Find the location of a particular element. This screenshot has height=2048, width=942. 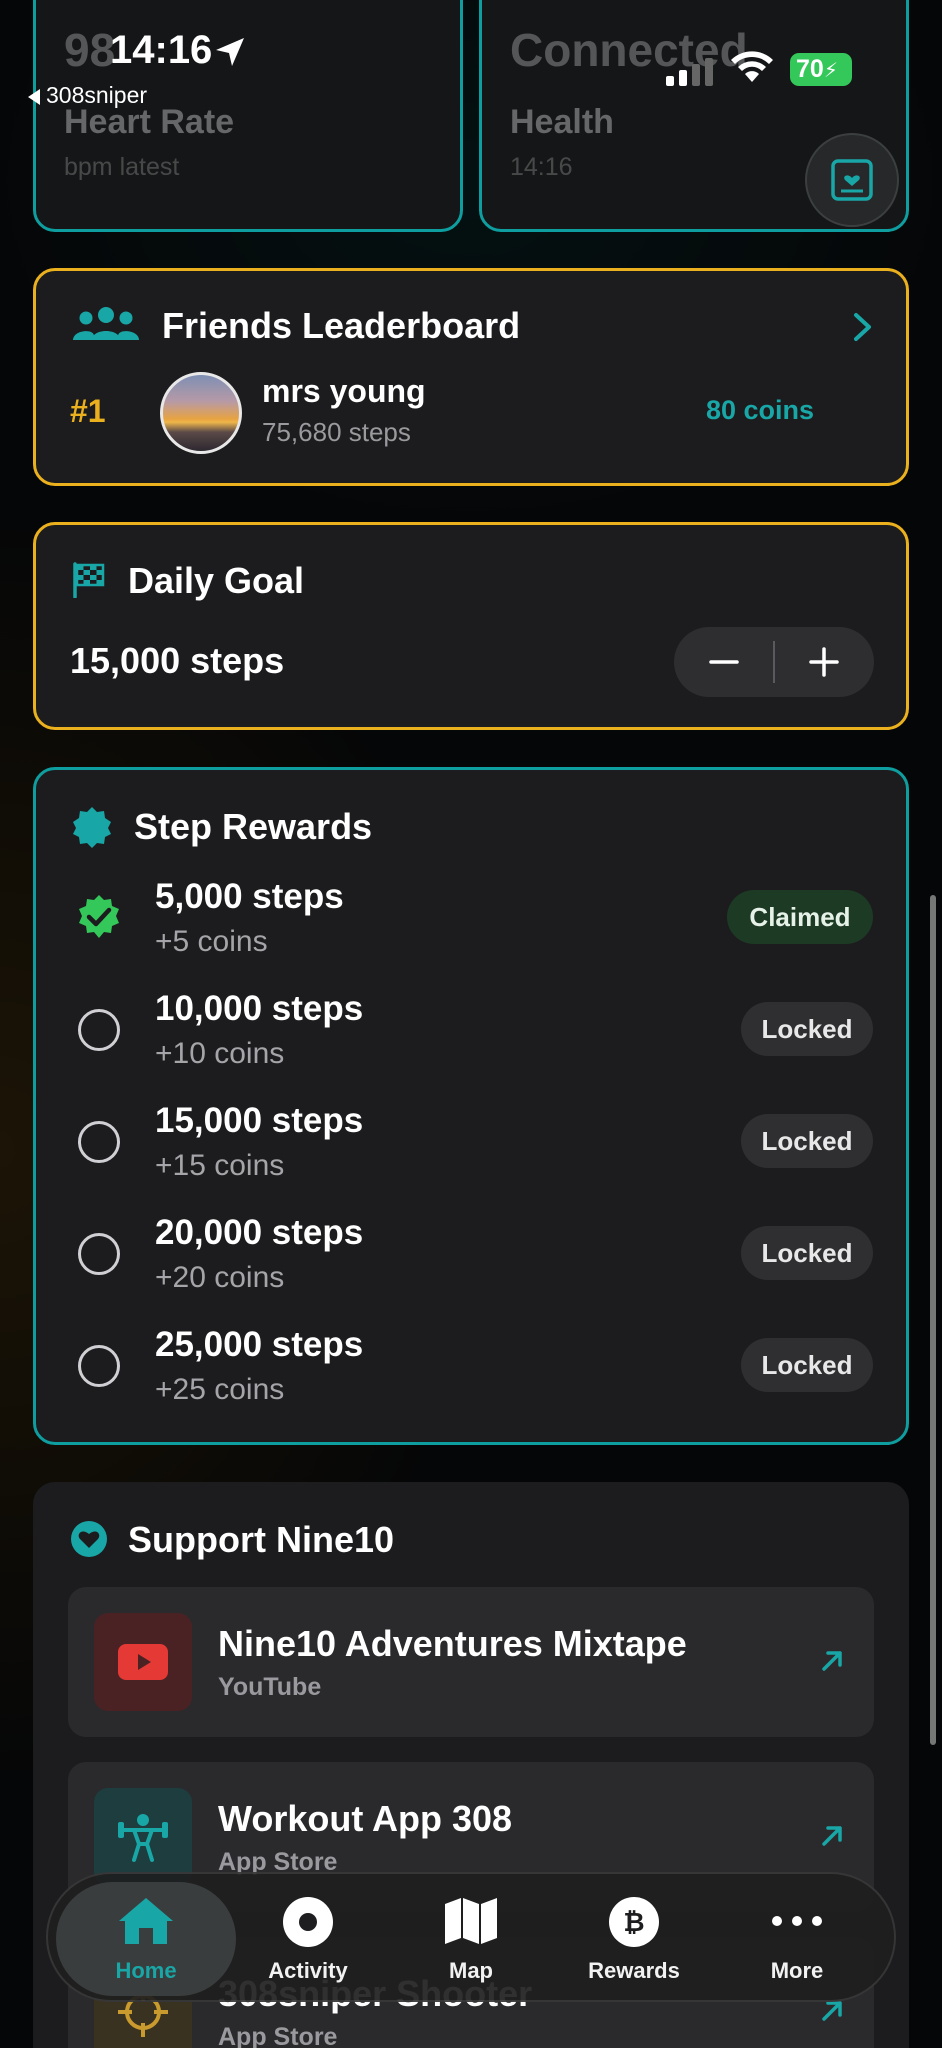

reward-steps: 25,000 steps is located at coordinates (259, 1344).